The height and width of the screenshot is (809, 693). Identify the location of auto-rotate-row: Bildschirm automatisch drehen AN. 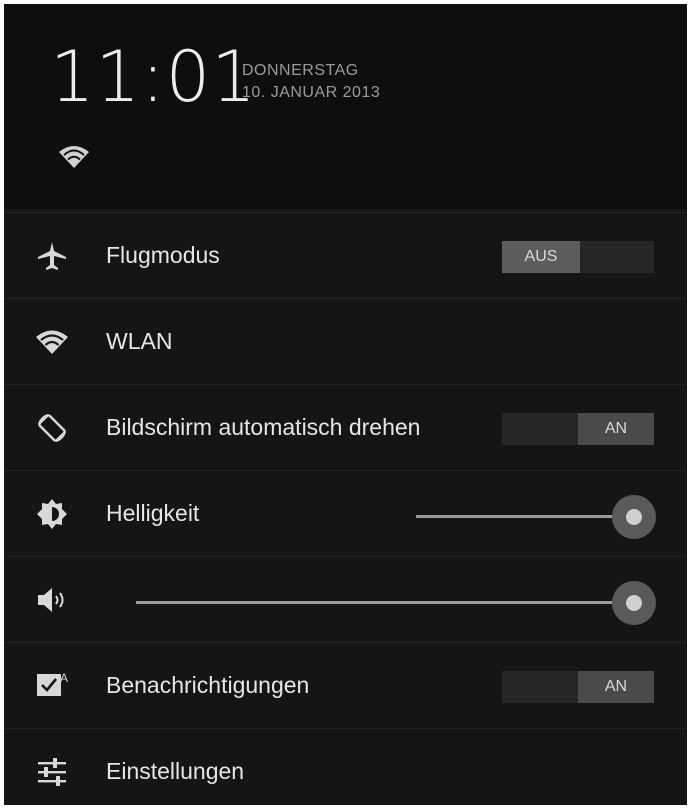
(345, 427).